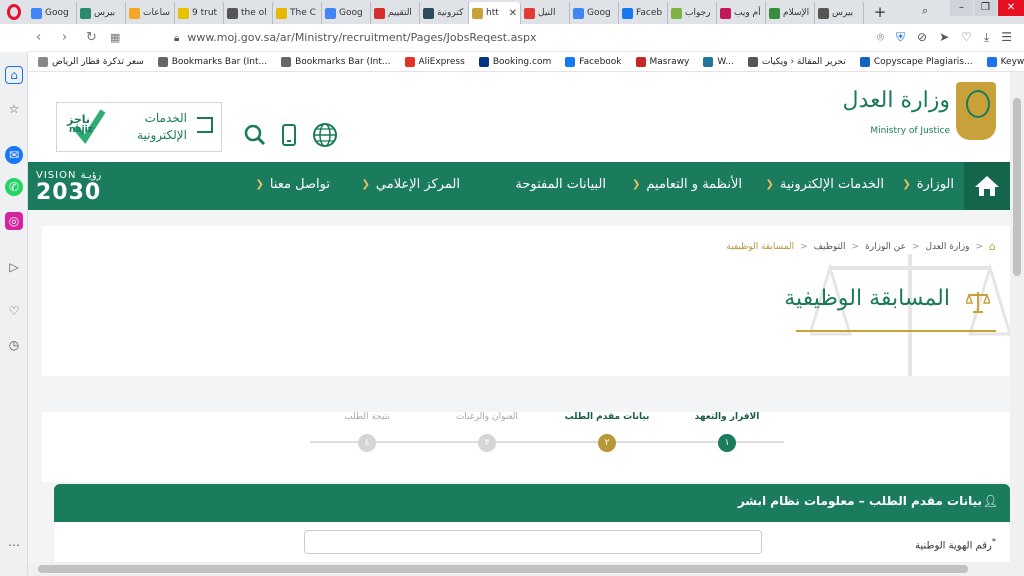 This screenshot has width=1024, height=576. I want to click on search-icon, so click(255, 135).